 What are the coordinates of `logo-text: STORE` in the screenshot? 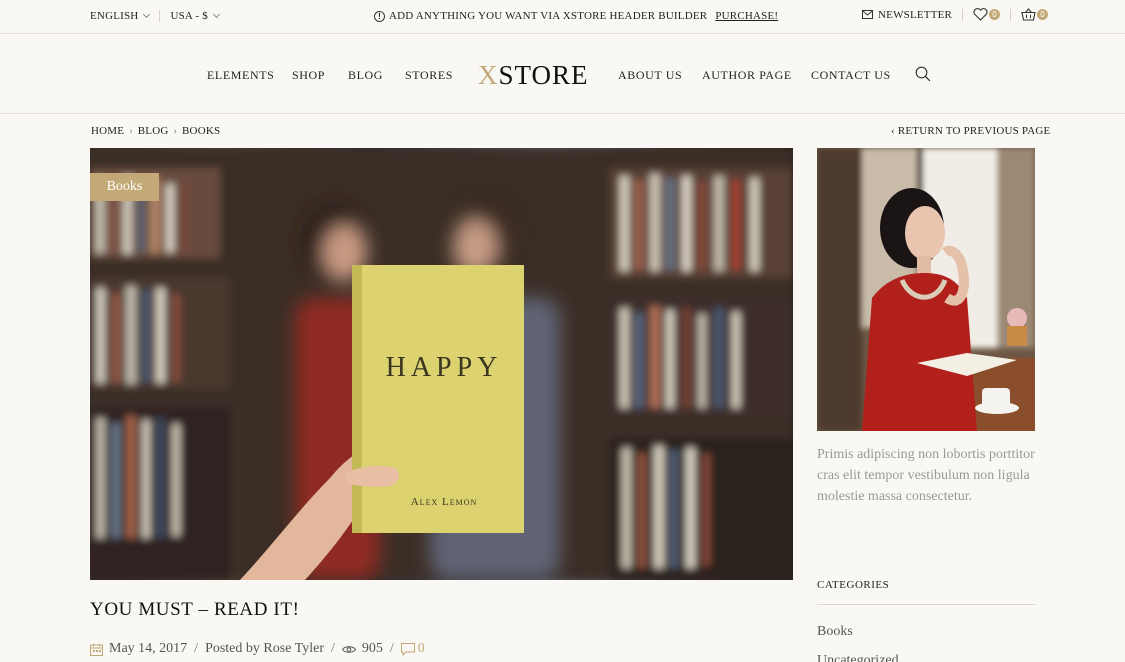 It's located at (543, 75).